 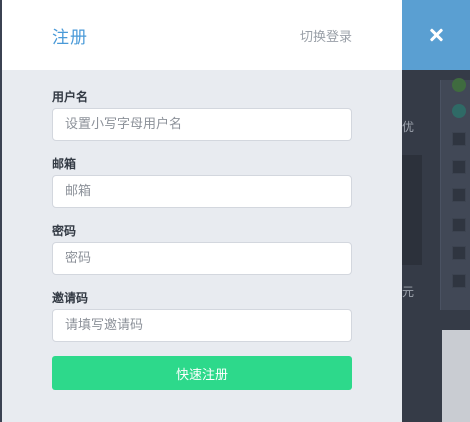 I want to click on close-icon, so click(x=436, y=35).